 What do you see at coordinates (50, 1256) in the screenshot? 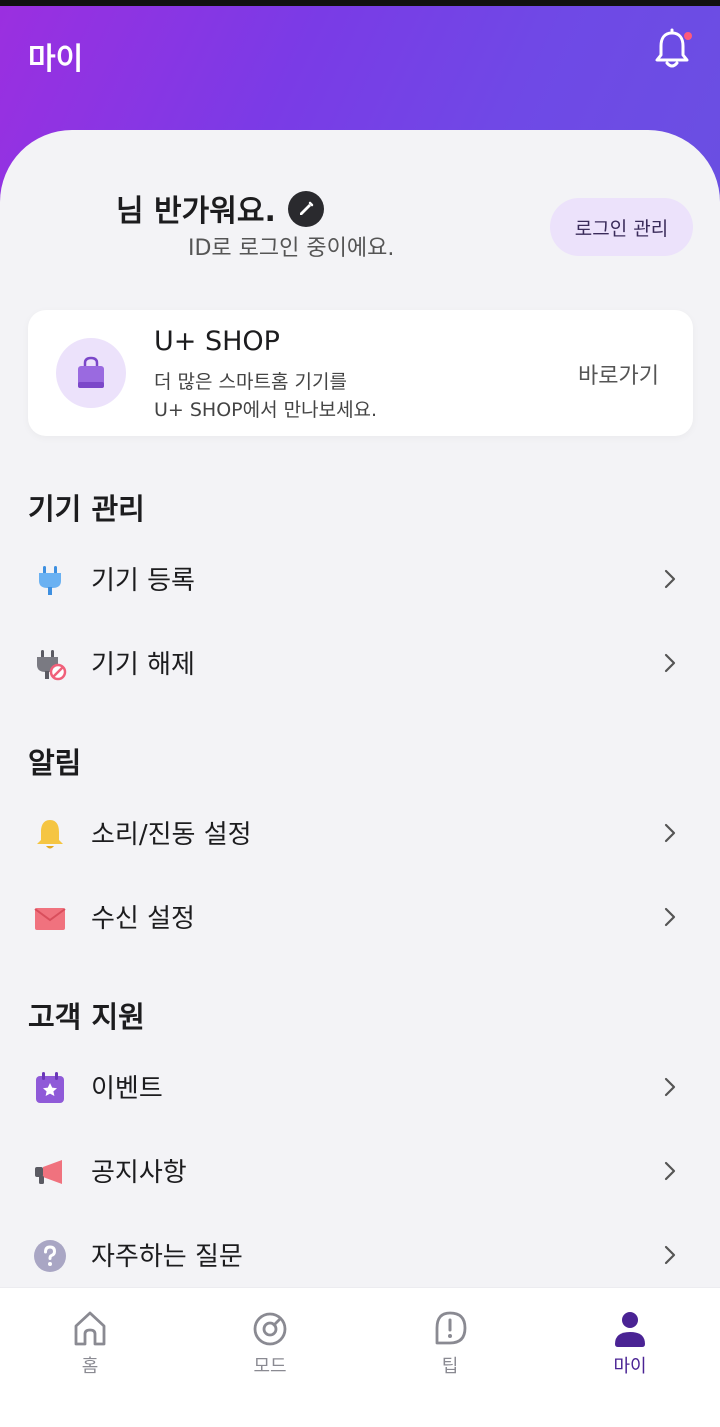
I see `question-icon` at bounding box center [50, 1256].